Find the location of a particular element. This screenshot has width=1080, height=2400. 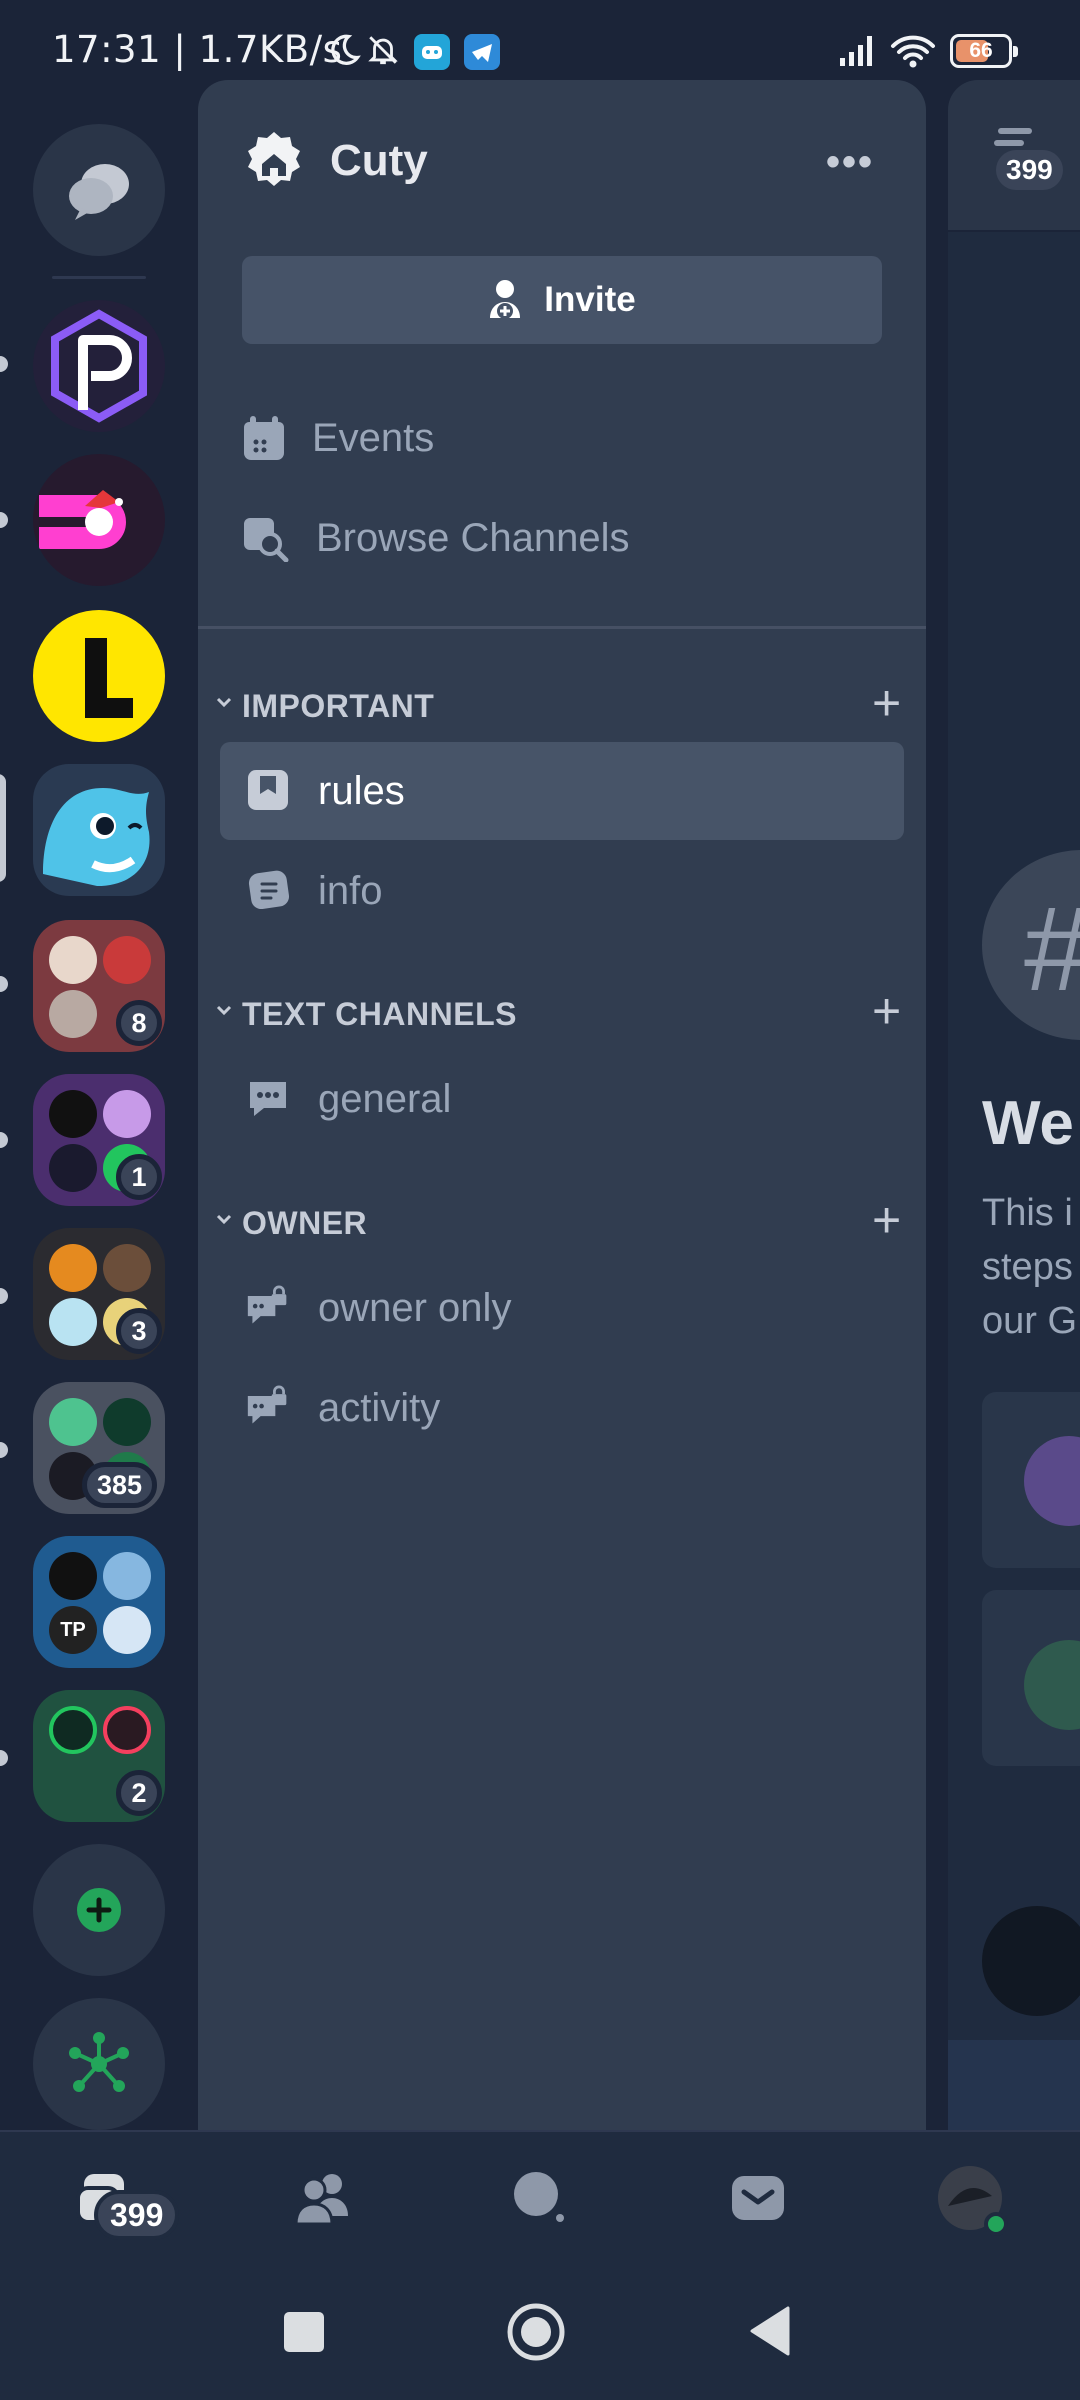

invite-button: Invite is located at coordinates (562, 300).